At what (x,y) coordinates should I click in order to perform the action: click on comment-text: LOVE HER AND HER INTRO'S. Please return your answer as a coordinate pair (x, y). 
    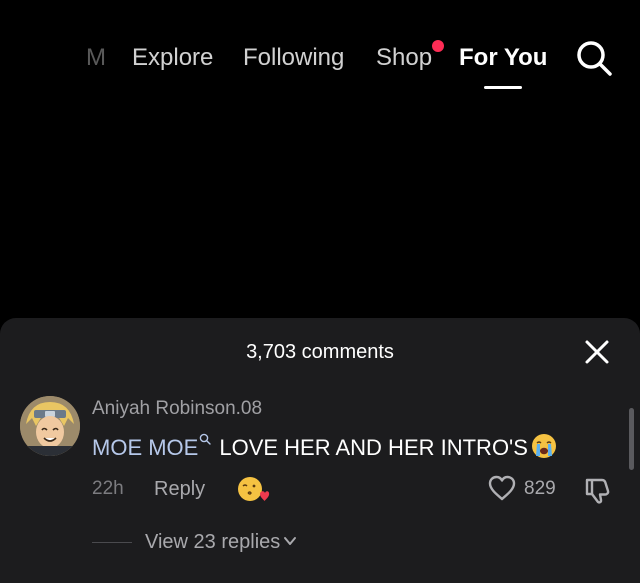
    Looking at the image, I should click on (373, 447).